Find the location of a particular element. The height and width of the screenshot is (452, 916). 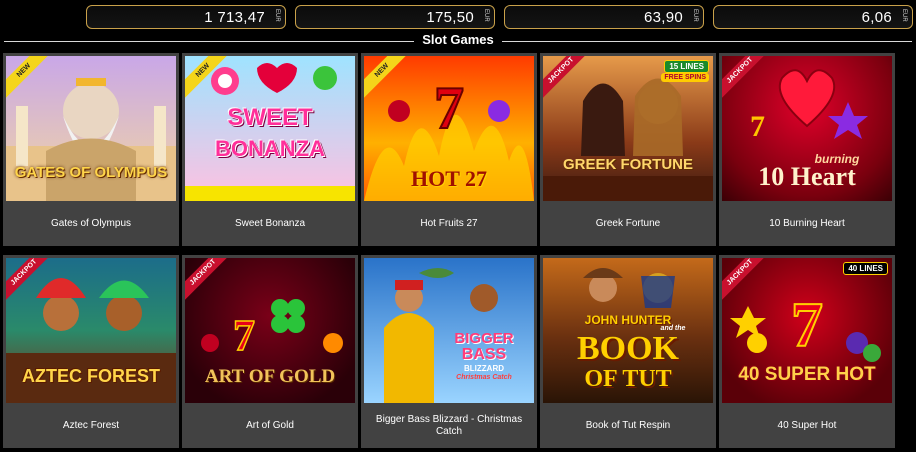

lines-badge: 15 LINES is located at coordinates (686, 66).